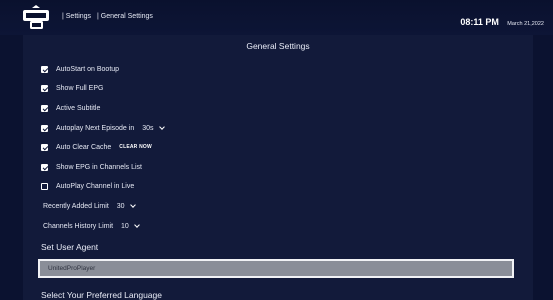  Describe the element at coordinates (44, 167) in the screenshot. I see `show-epg-channels-checkbox` at that location.